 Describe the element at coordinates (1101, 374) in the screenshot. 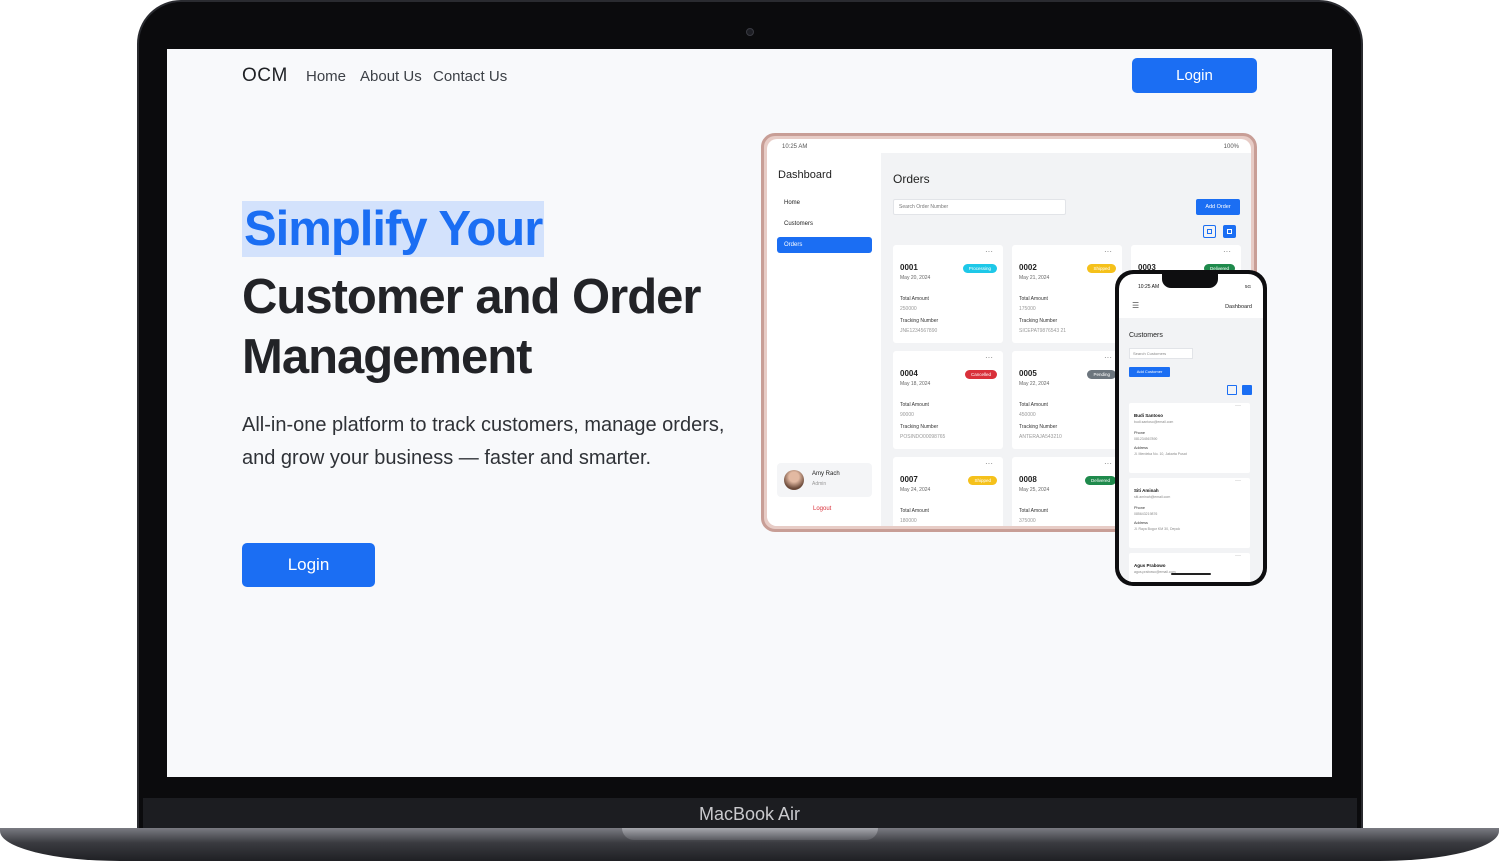

I see `status-badge: Pending` at that location.